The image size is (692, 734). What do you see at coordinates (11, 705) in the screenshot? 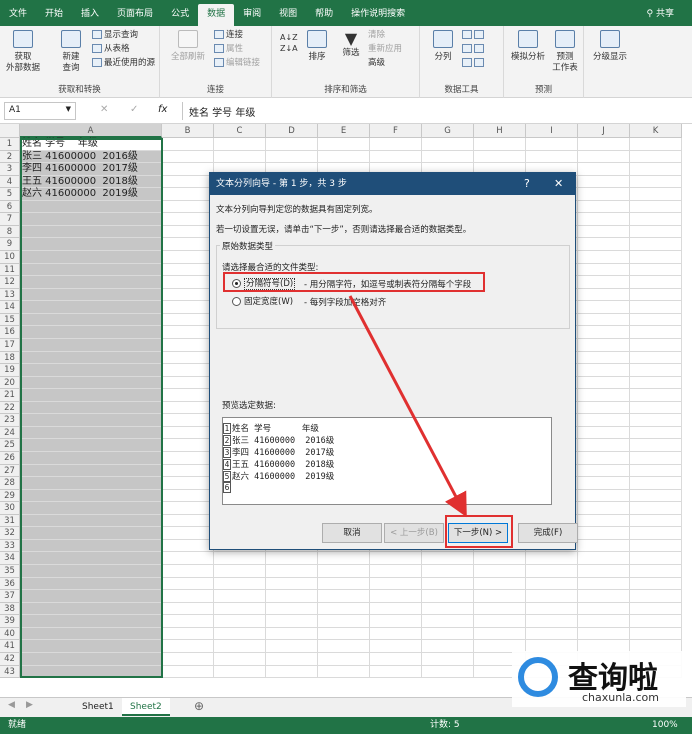
I see `scroll-left-icon: ◀` at bounding box center [11, 705].